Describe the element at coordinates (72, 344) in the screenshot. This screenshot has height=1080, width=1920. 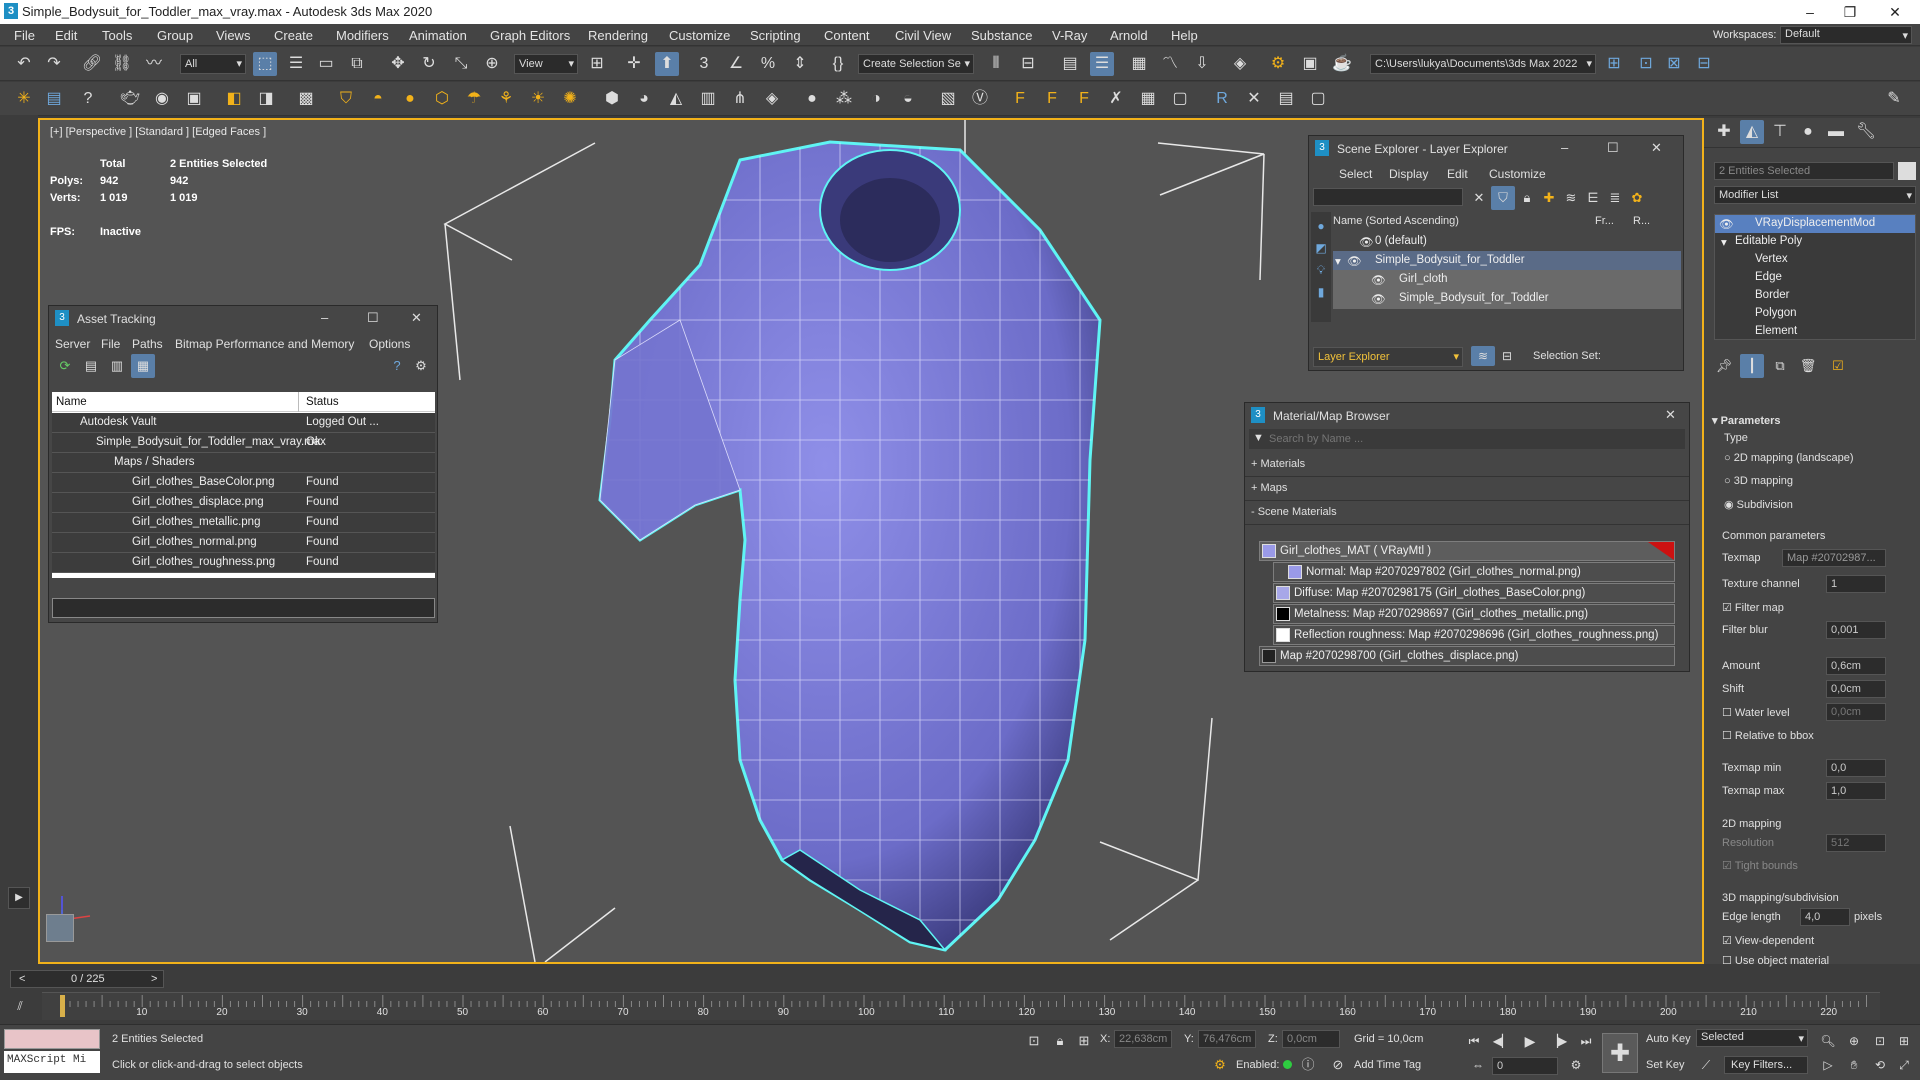
I see `at-menu-server: Server` at that location.